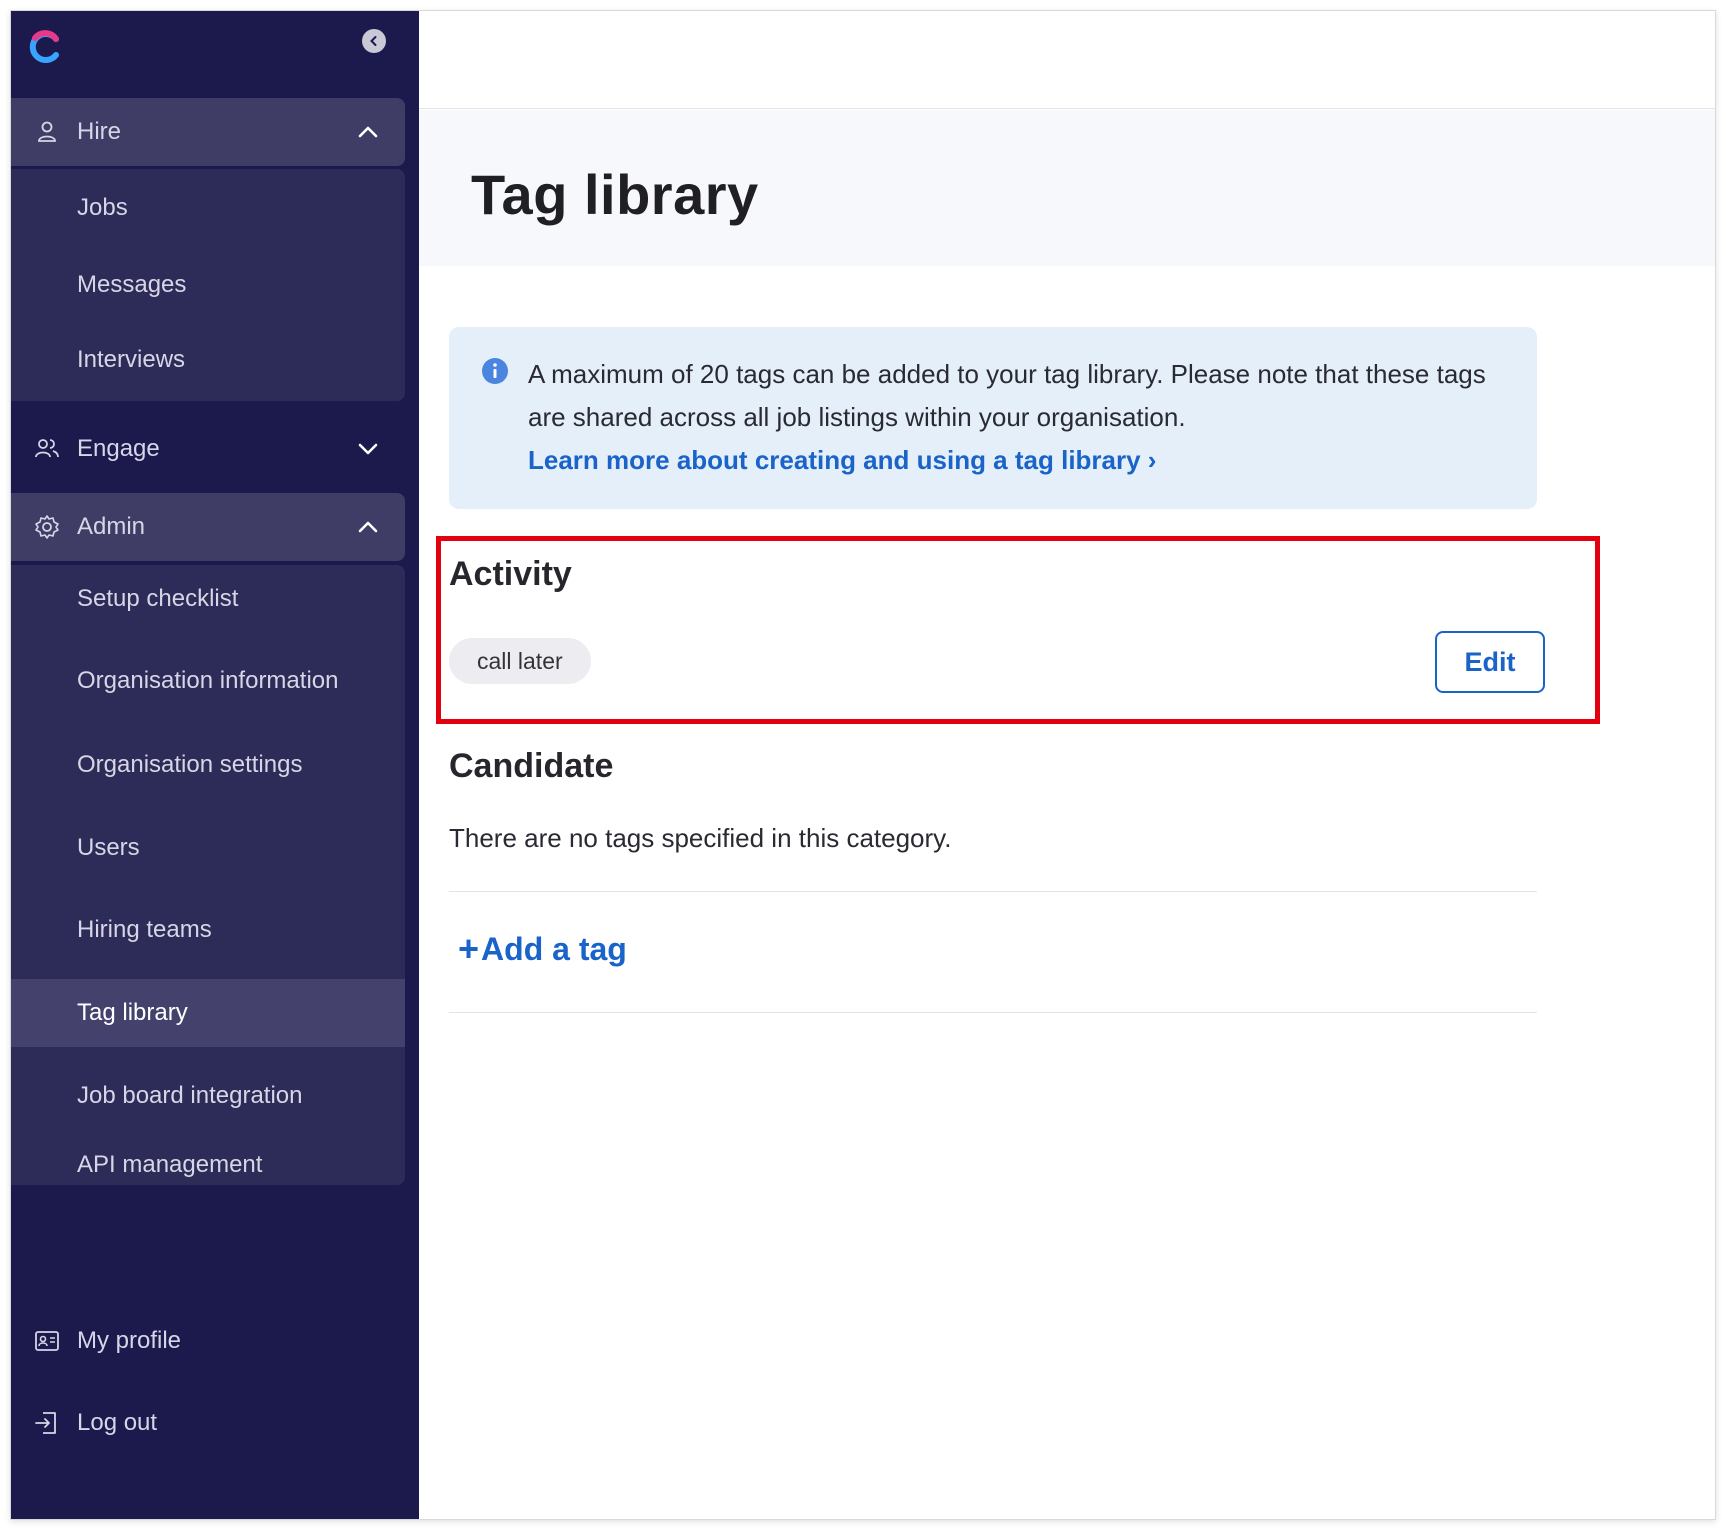  Describe the element at coordinates (1067, 188) in the screenshot. I see `page-header: Tag library` at that location.